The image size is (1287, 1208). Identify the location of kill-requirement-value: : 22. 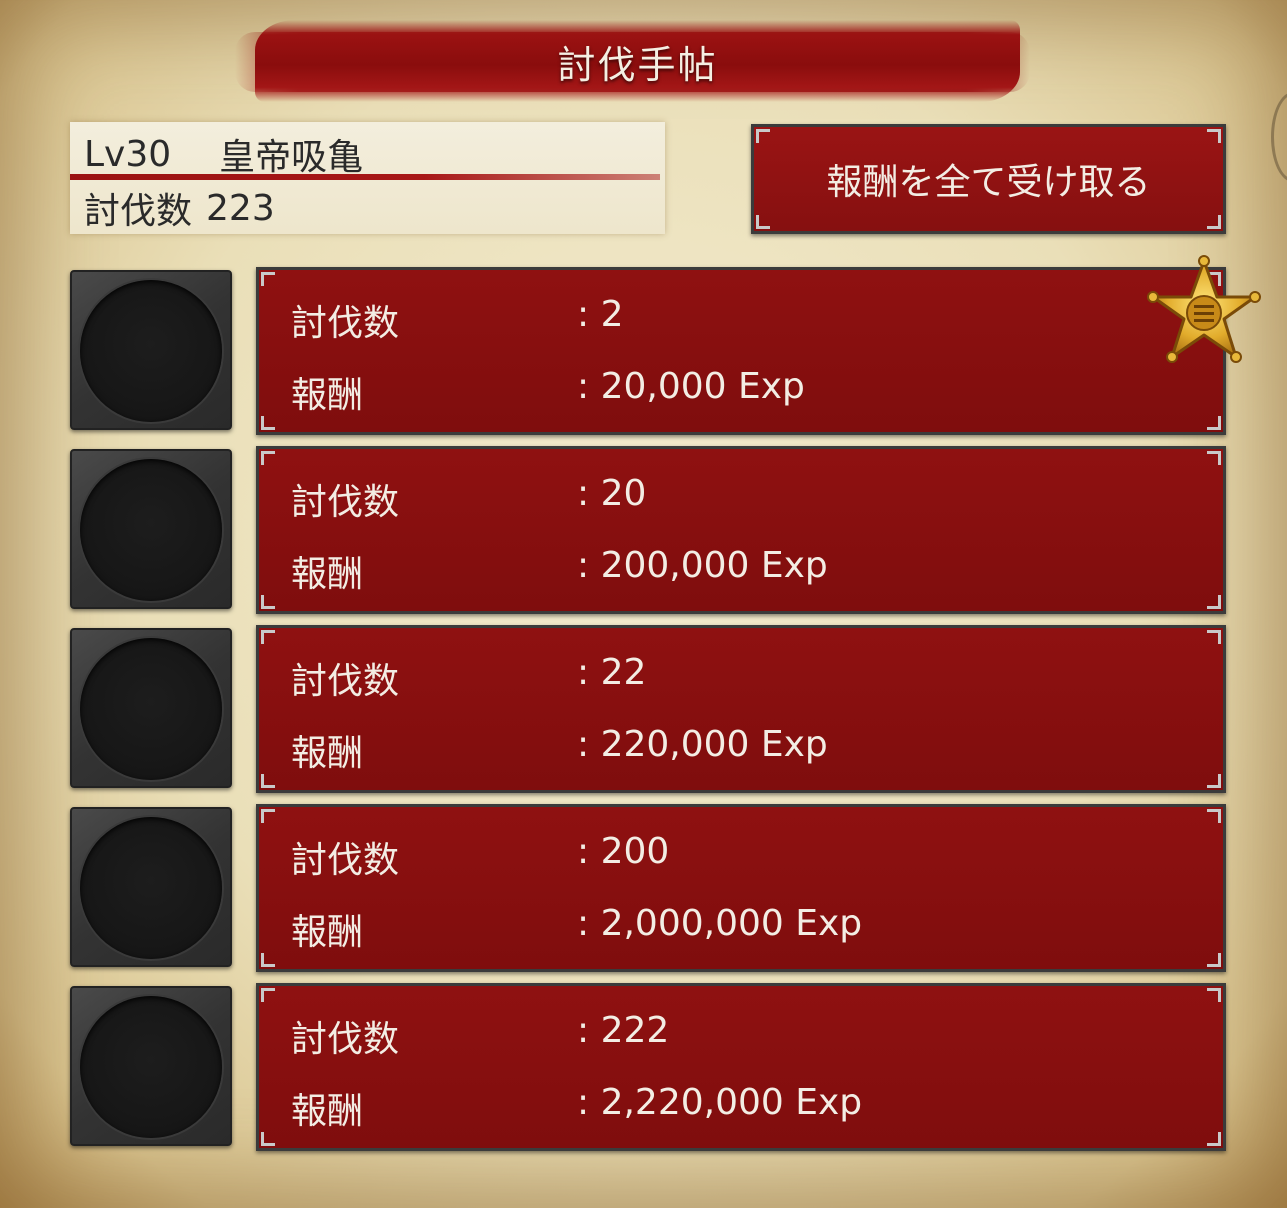
(612, 672).